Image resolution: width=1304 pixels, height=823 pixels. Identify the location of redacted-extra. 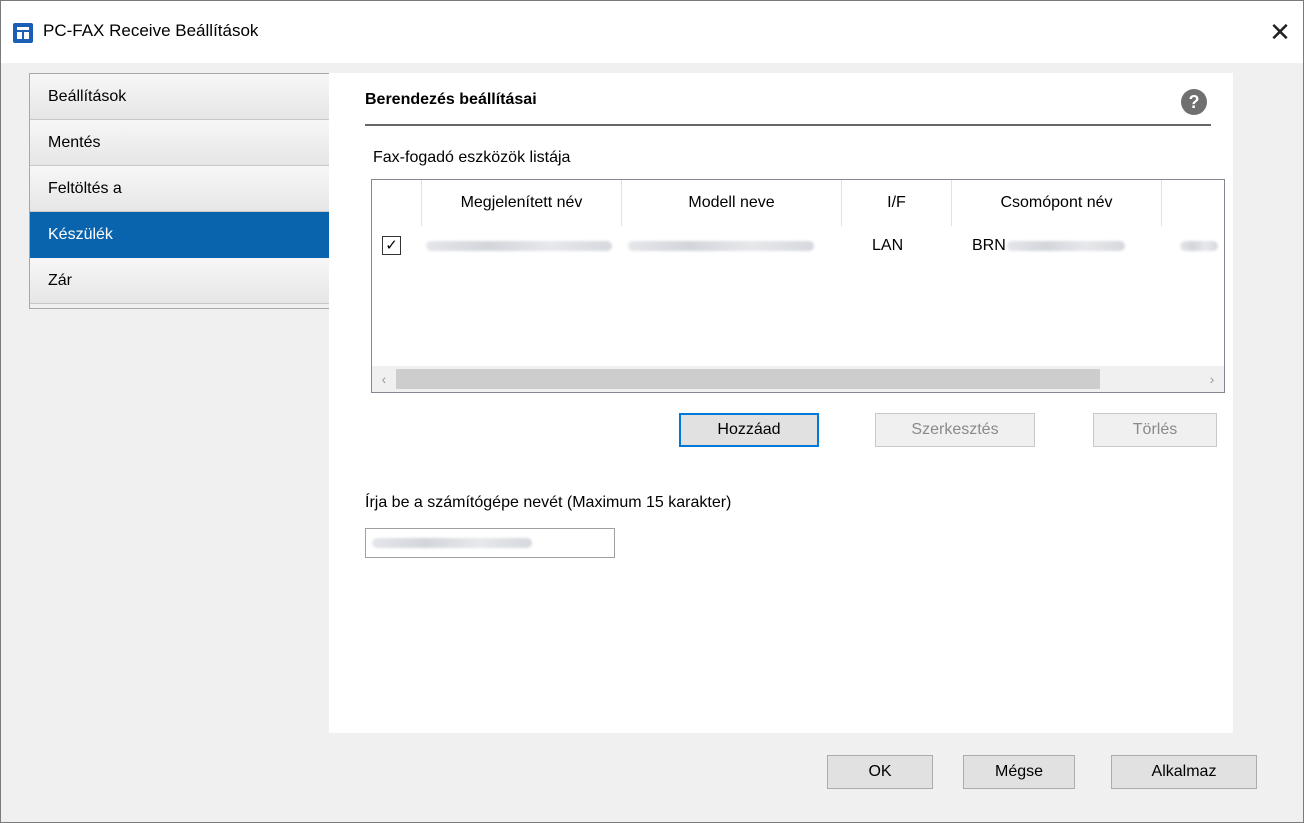
(1199, 245).